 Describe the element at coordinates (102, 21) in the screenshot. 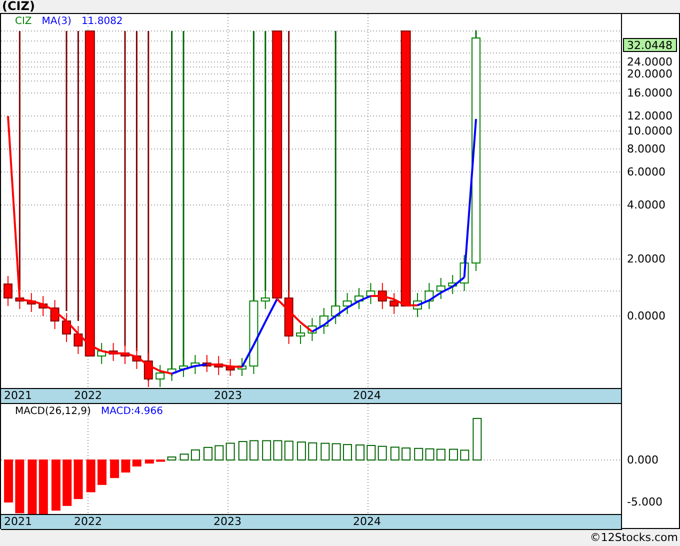

I see `legend-label: 11.8082` at that location.